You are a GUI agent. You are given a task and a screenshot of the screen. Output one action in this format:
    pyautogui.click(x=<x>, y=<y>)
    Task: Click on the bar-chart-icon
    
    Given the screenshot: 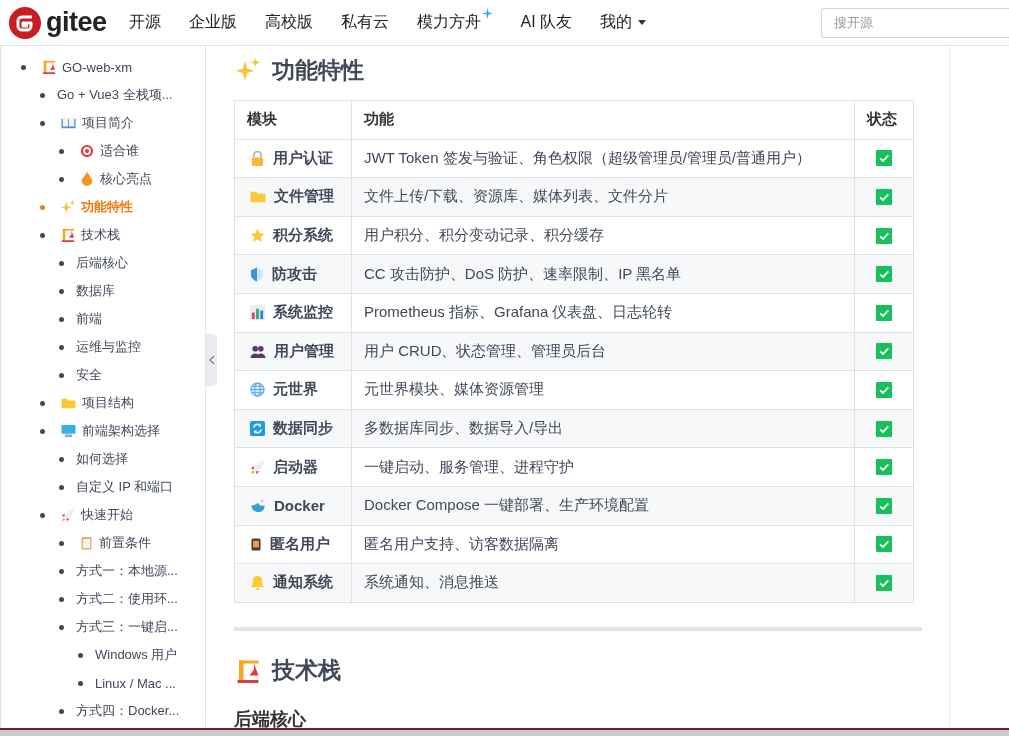 What is the action you would take?
    pyautogui.click(x=257, y=313)
    